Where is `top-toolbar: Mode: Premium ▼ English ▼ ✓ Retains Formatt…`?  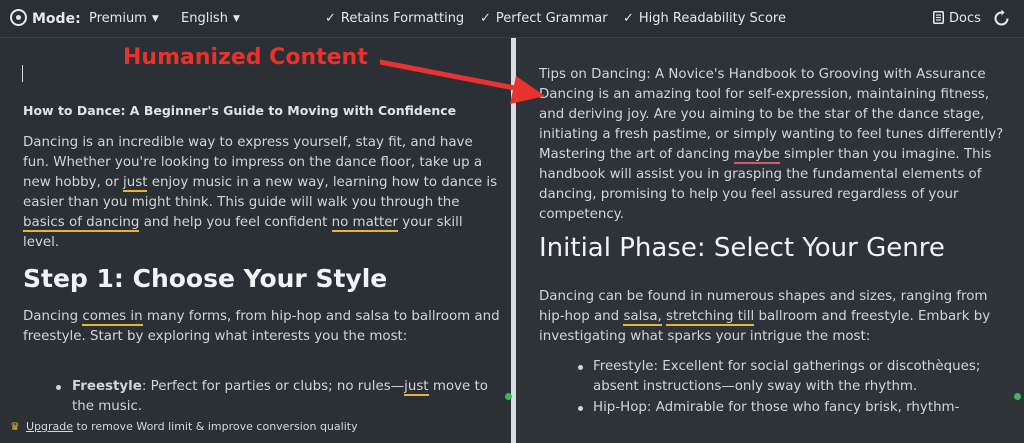 top-toolbar: Mode: Premium ▼ English ▼ ✓ Retains Formatt… is located at coordinates (512, 19).